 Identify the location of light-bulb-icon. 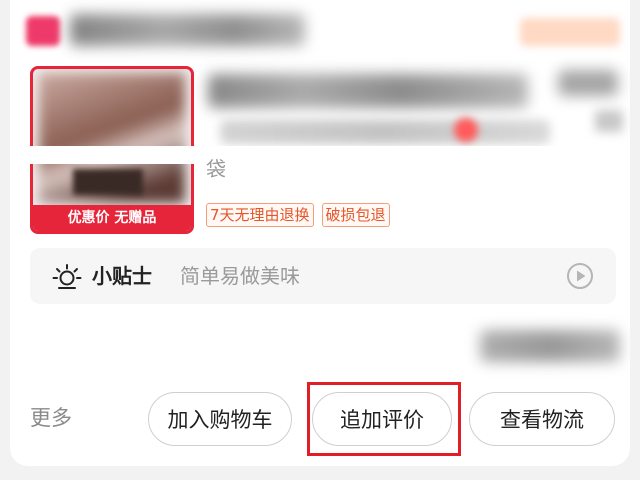
(67, 276).